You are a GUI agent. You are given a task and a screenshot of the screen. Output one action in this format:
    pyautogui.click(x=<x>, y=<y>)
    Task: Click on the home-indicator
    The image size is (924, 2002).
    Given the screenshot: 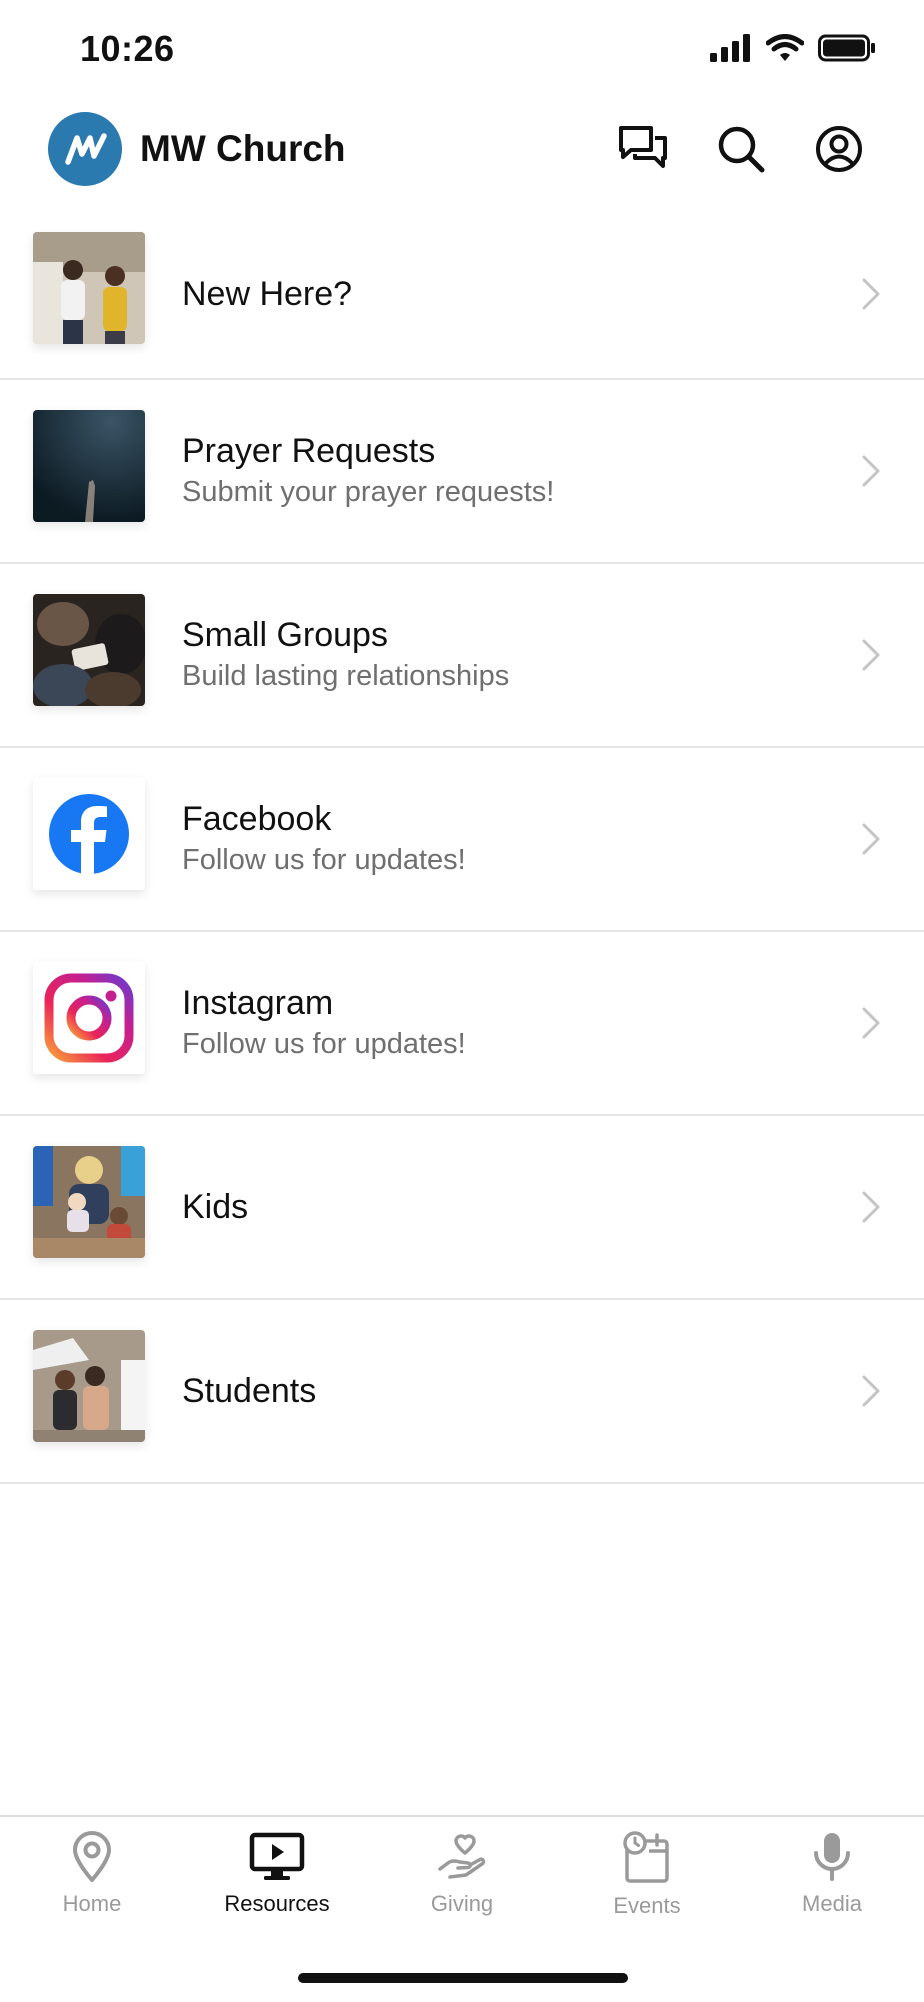 What is the action you would take?
    pyautogui.click(x=463, y=1978)
    